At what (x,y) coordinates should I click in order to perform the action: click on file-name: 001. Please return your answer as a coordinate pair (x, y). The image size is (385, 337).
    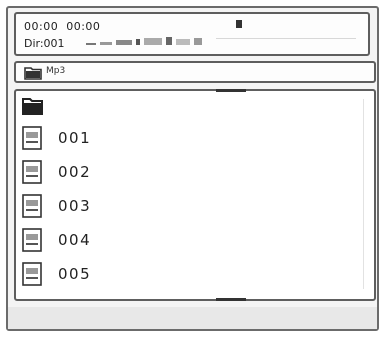
    Looking at the image, I should click on (75, 138).